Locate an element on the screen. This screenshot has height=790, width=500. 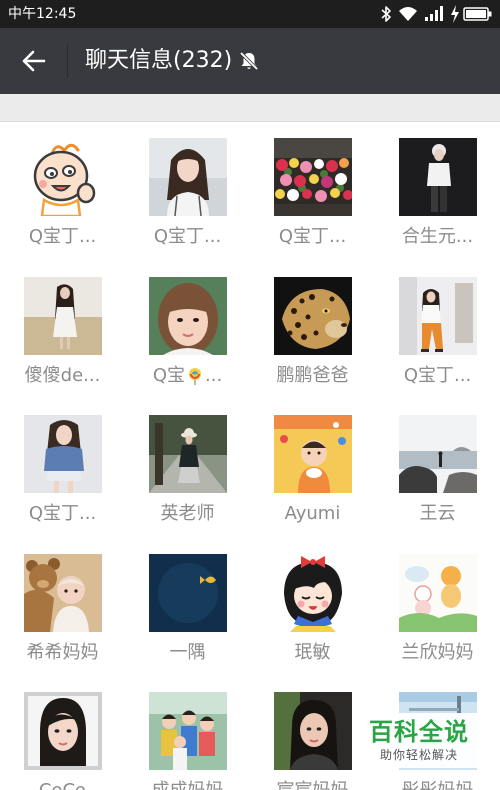
back-arrow-icon is located at coordinates (34, 61).